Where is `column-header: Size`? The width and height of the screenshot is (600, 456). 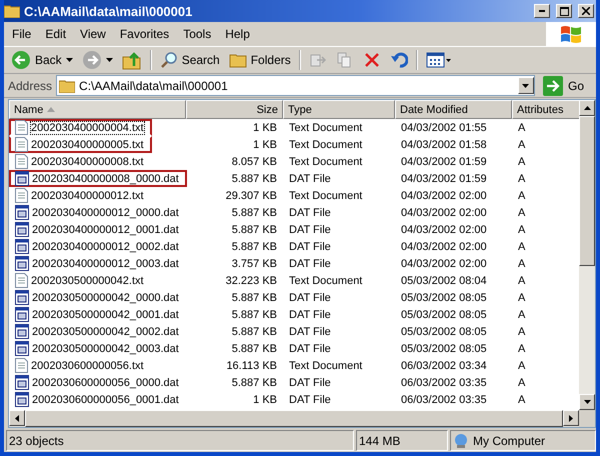
column-header: Size is located at coordinates (234, 109).